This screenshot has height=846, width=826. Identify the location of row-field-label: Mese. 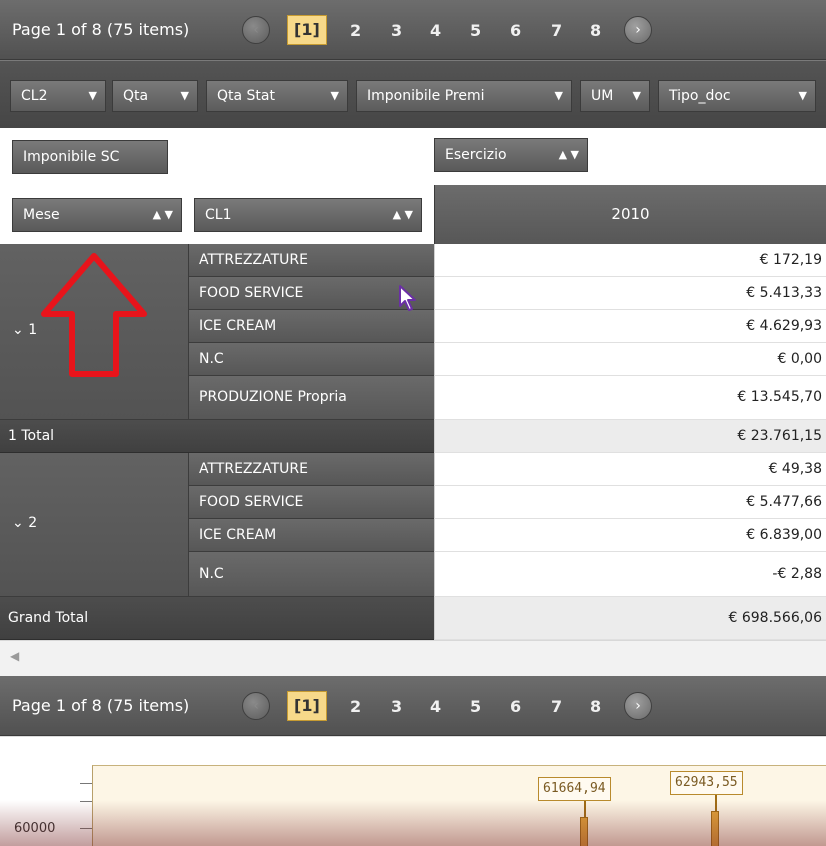
(41, 215).